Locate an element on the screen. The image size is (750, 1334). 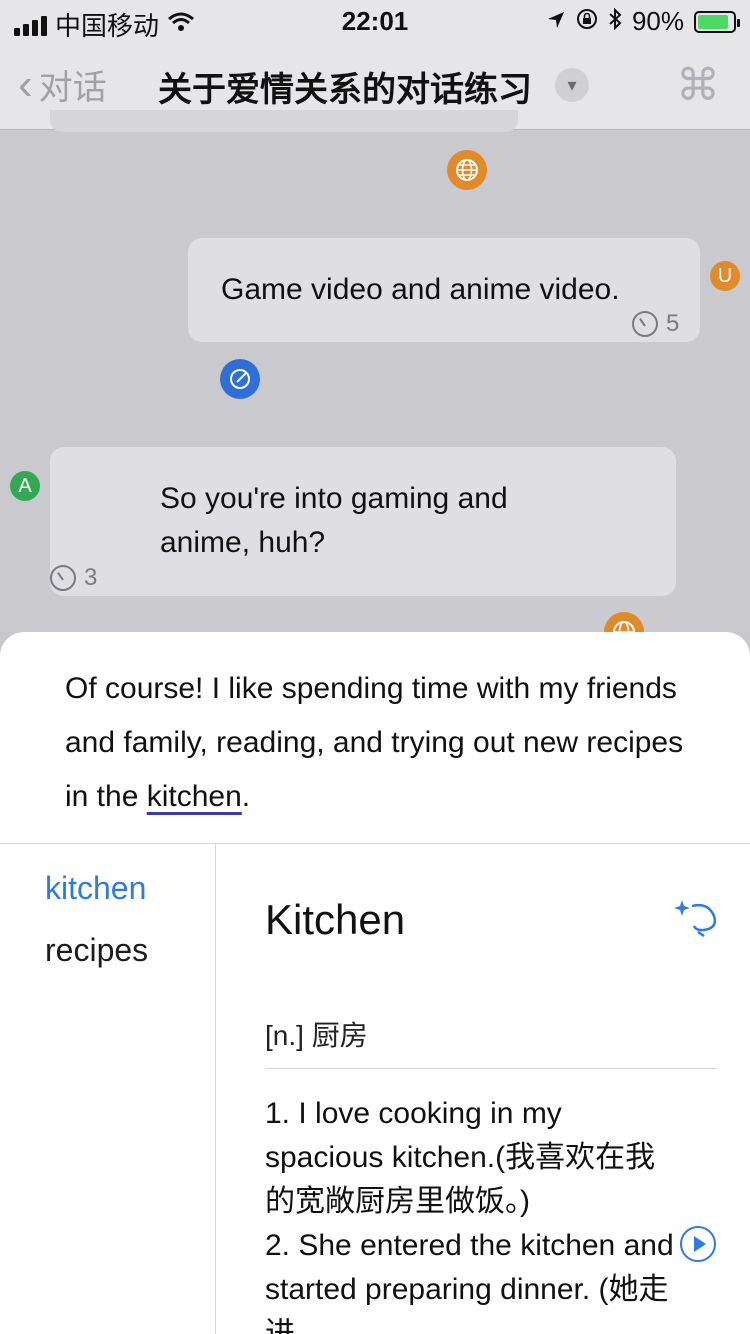
command-icon: ⌘ is located at coordinates (698, 85).